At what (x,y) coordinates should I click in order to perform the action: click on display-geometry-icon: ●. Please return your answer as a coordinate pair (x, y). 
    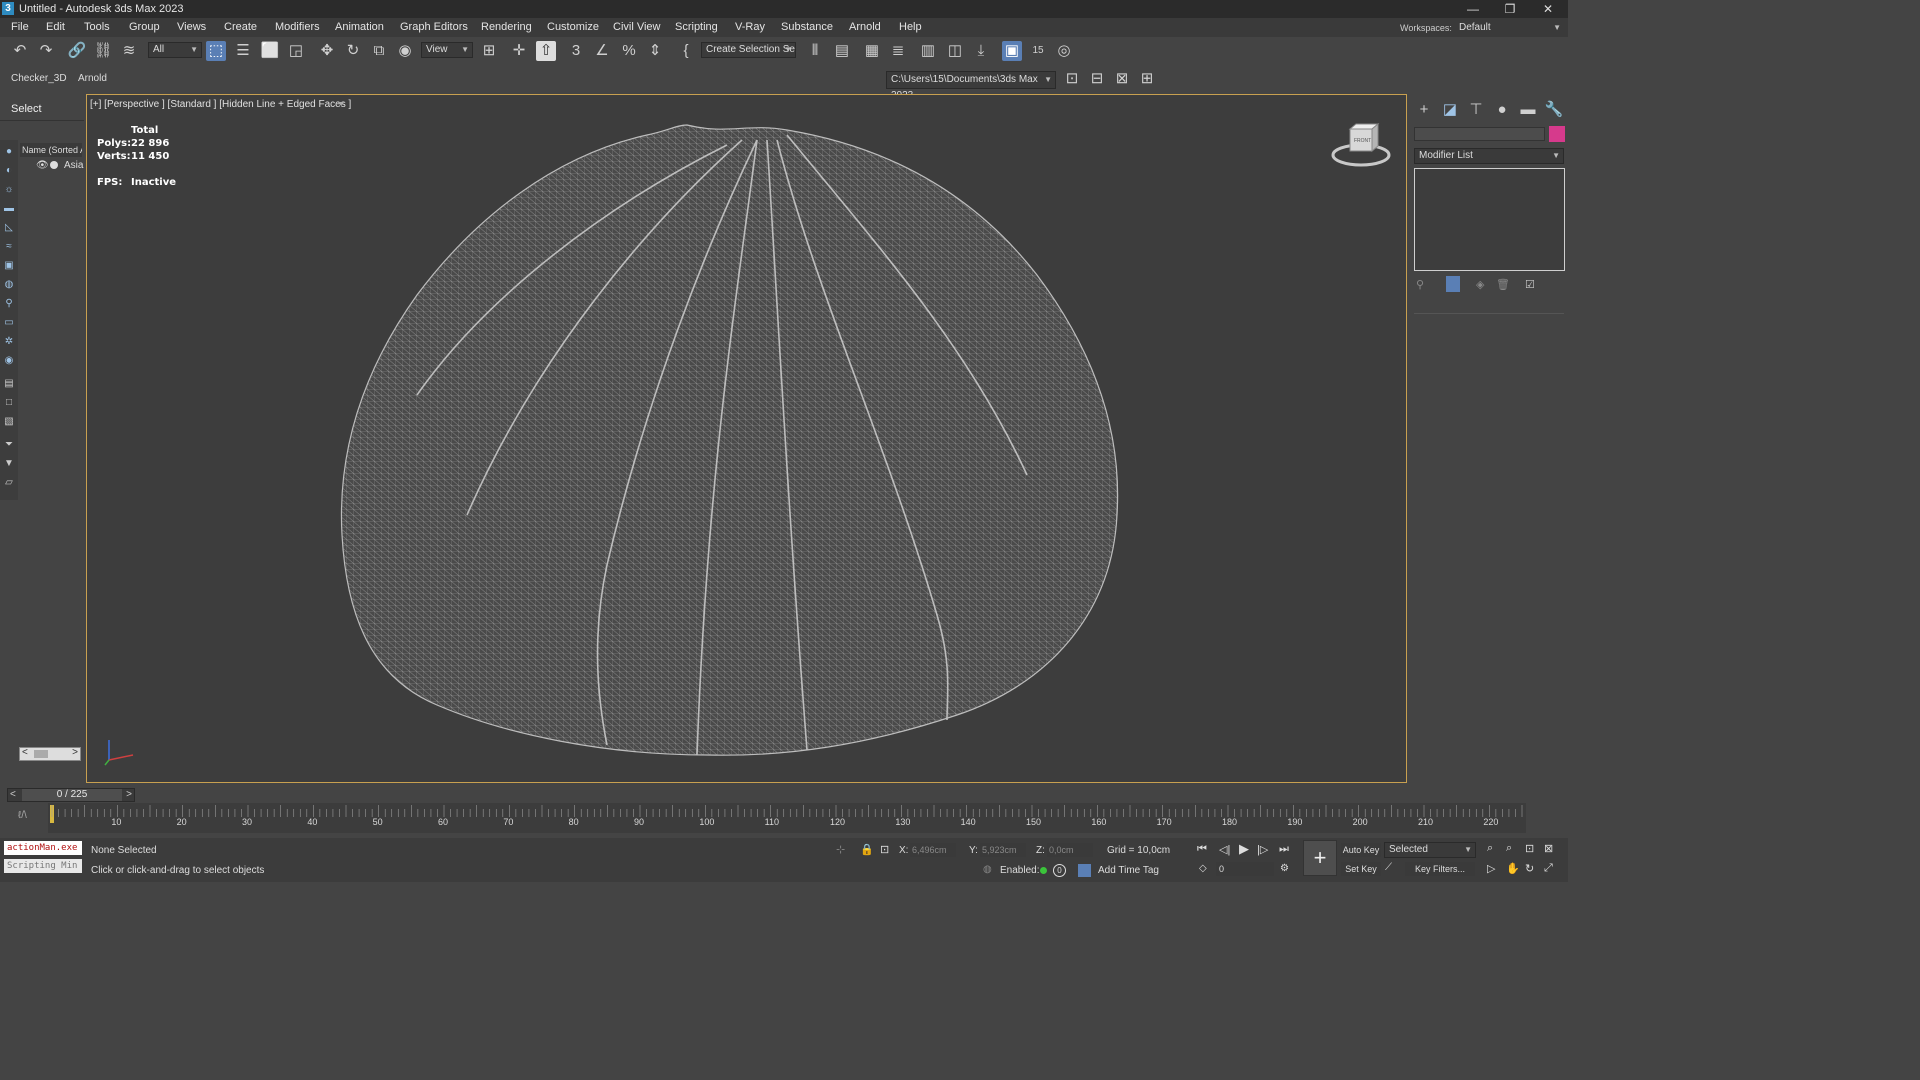
    Looking at the image, I should click on (9, 152).